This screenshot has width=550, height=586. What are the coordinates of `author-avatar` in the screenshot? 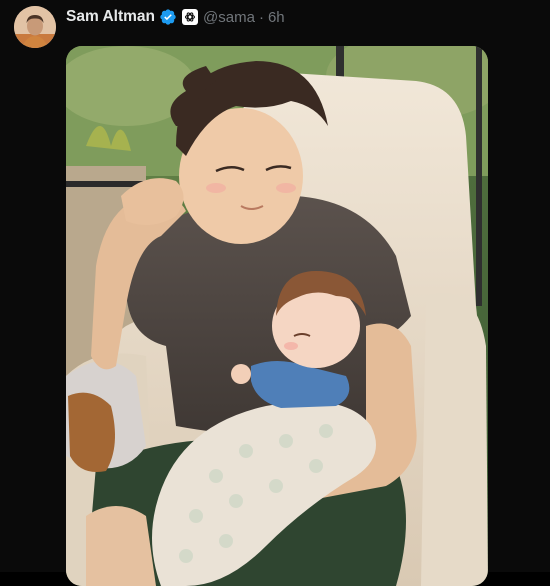 It's located at (35, 27).